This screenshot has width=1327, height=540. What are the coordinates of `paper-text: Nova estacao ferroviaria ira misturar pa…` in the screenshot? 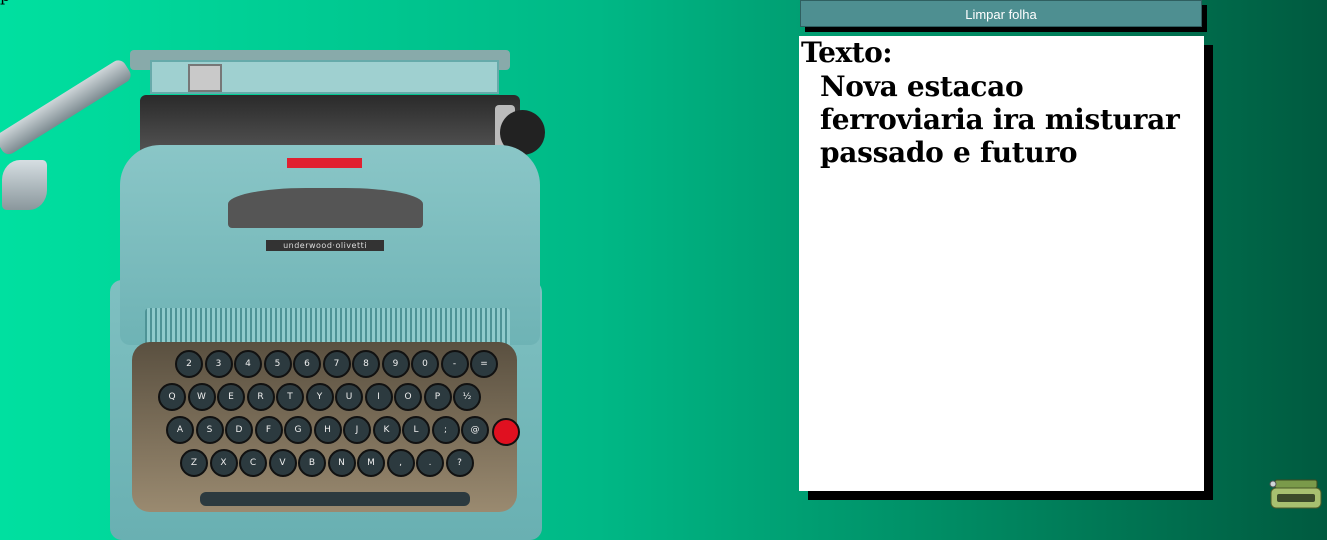 It's located at (1000, 119).